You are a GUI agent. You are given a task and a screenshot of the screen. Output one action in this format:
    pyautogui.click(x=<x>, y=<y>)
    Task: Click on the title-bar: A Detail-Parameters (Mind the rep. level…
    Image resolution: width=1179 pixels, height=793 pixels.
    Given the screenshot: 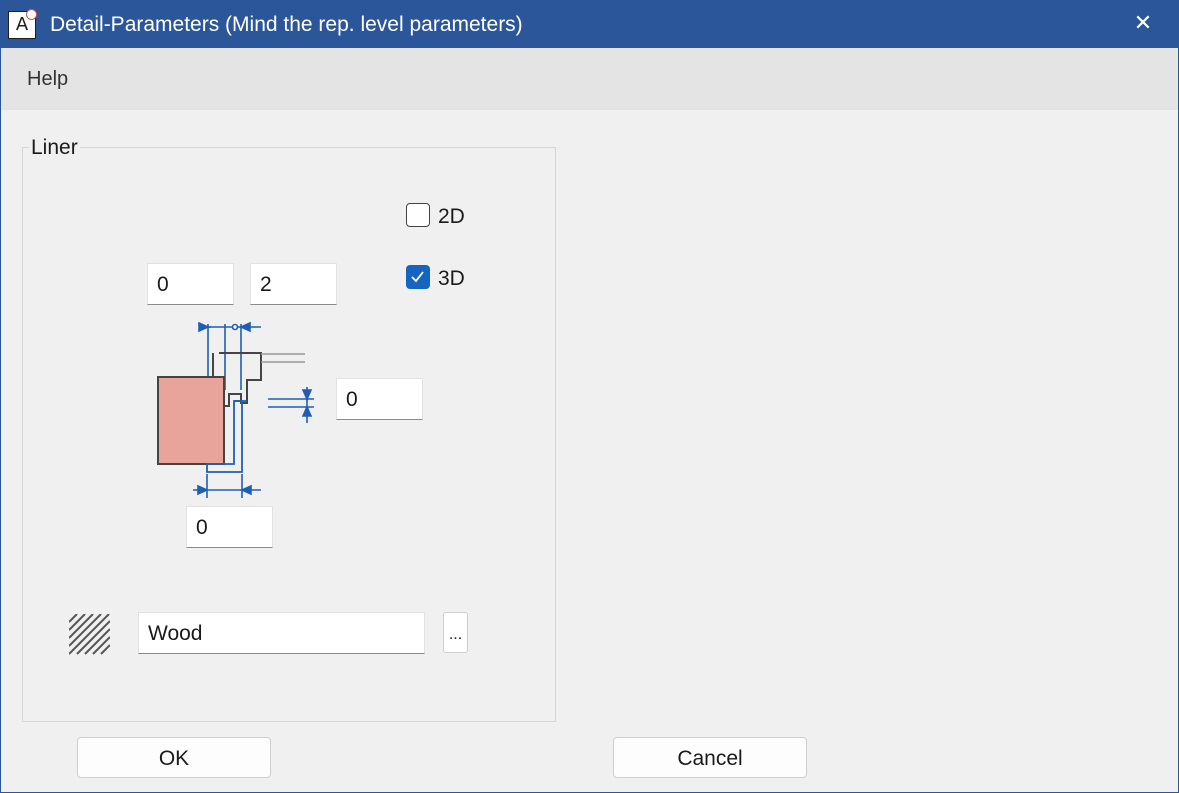 What is the action you would take?
    pyautogui.click(x=589, y=24)
    